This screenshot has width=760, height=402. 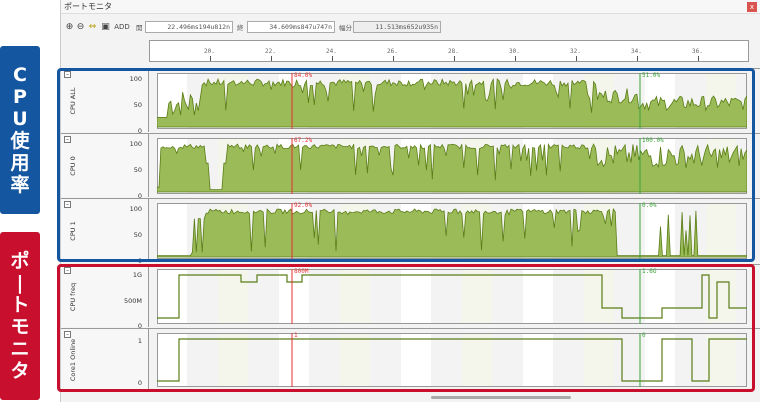 What do you see at coordinates (20, 305) in the screenshot?
I see `side-label-char: ト` at bounding box center [20, 305].